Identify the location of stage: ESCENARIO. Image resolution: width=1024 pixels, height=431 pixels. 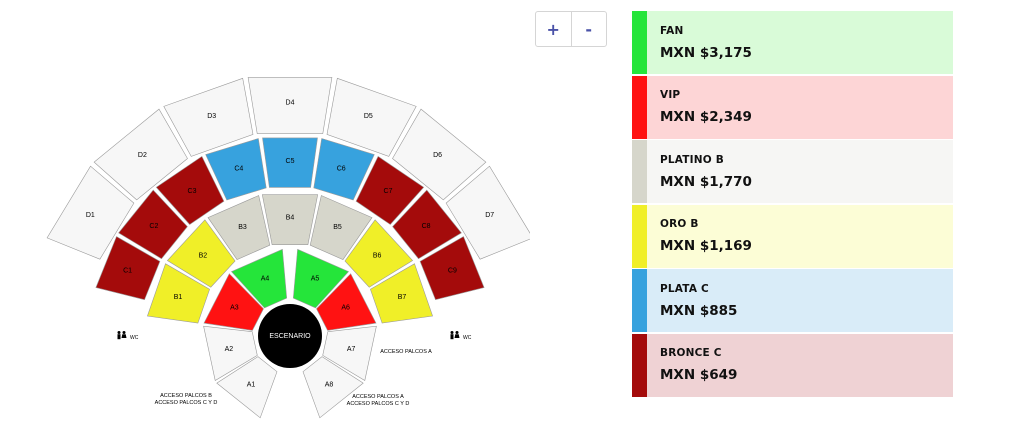
(290, 336).